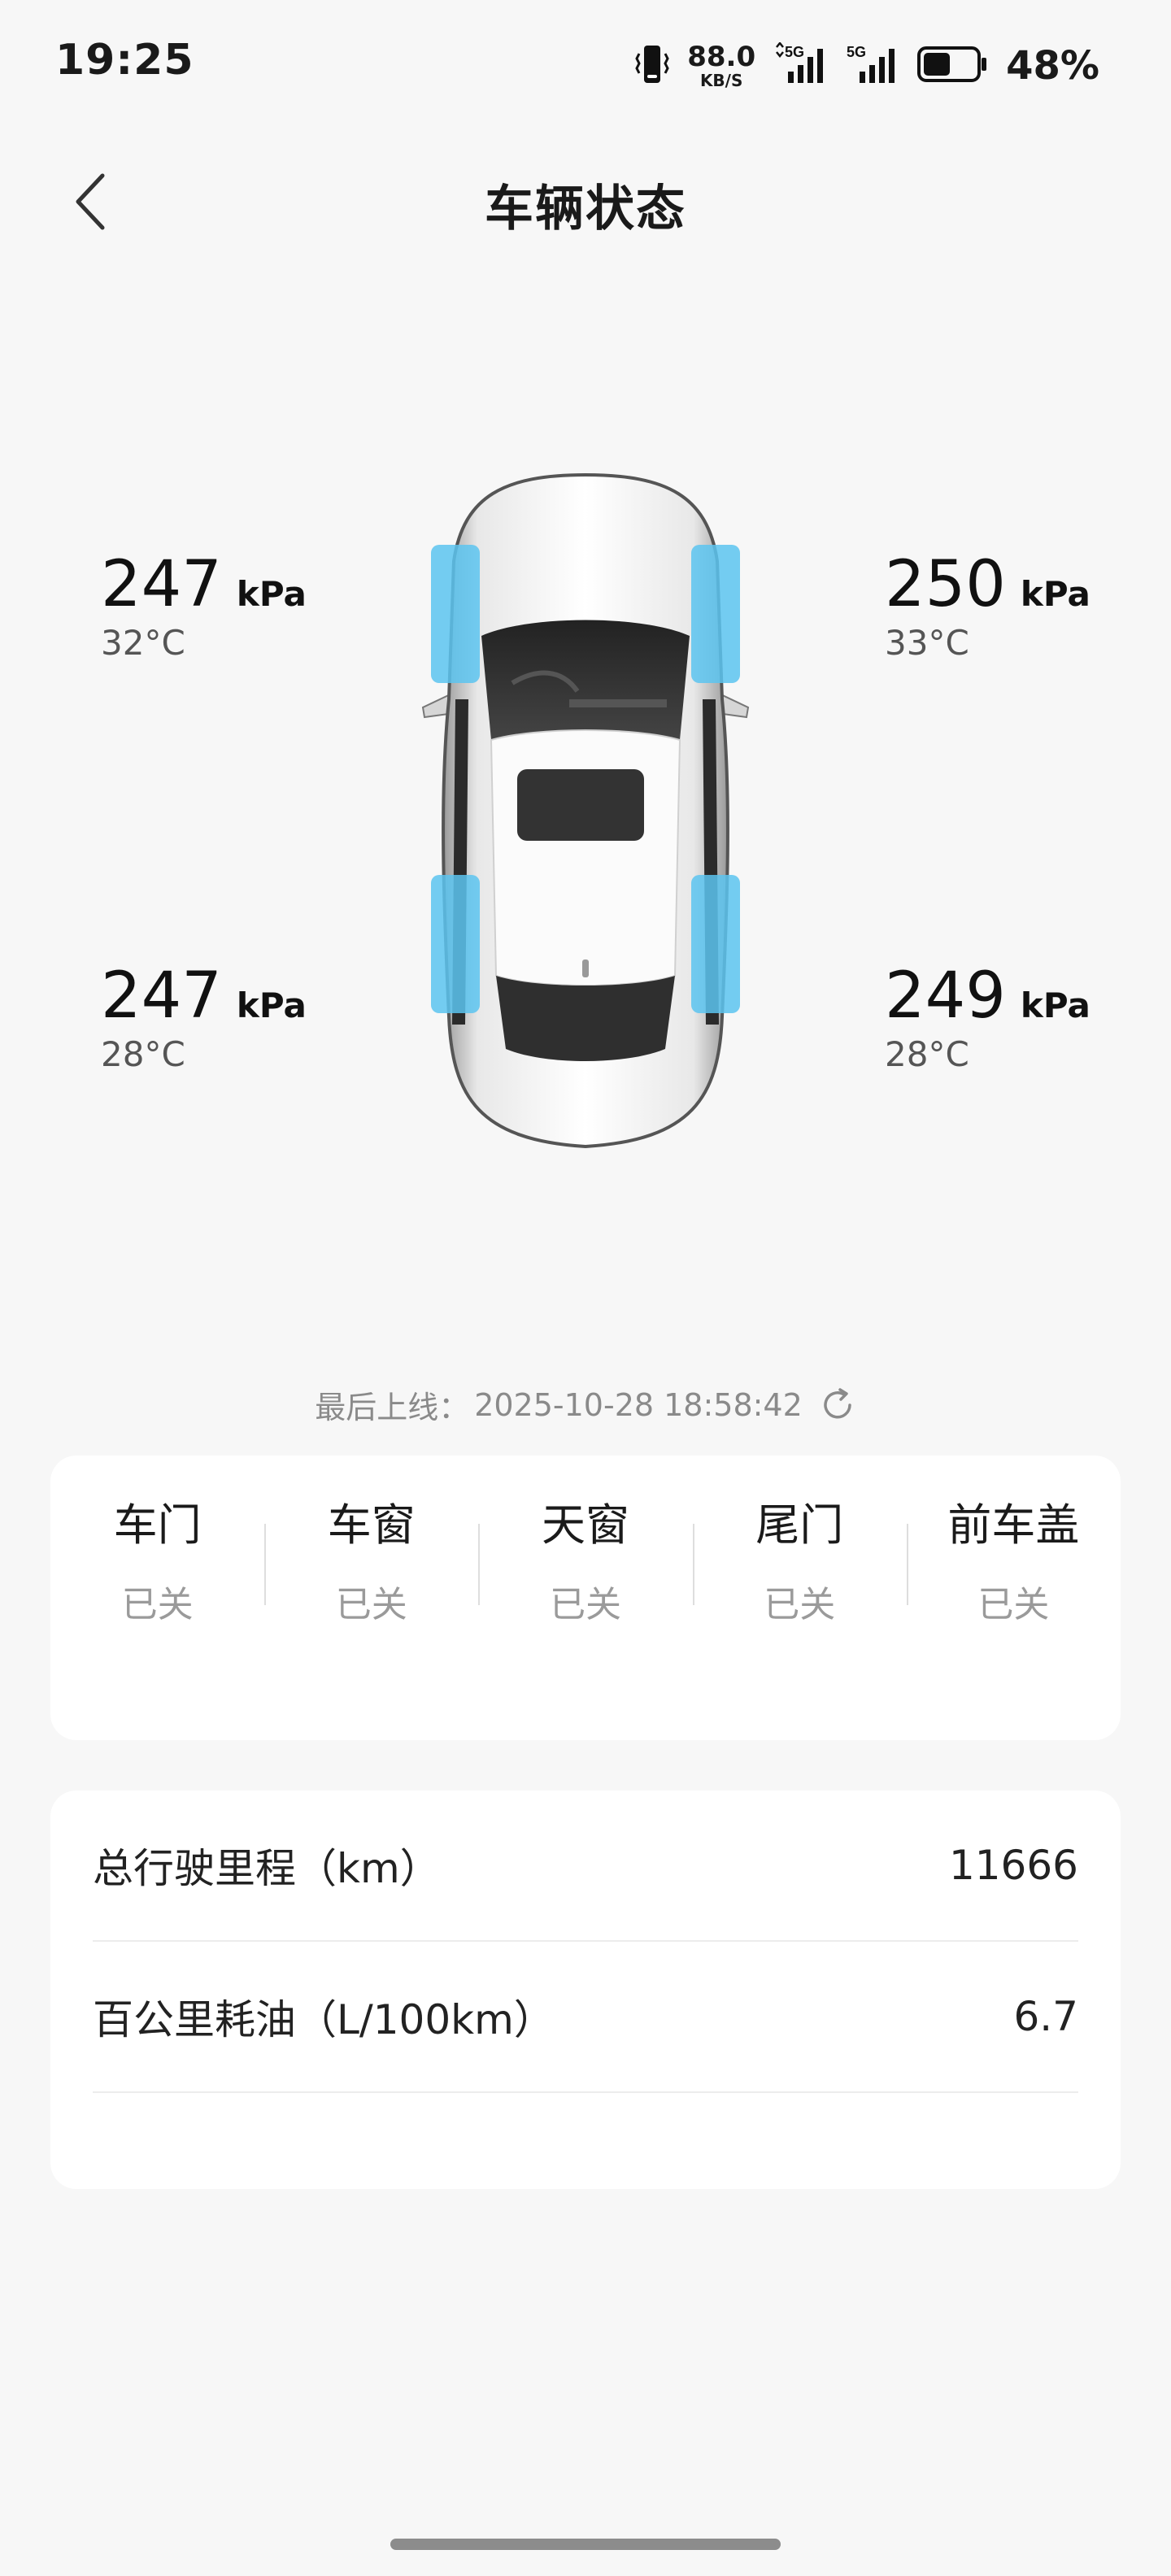 This screenshot has width=1171, height=2576. I want to click on tire-rear-right: 249 kPa 28°C, so click(1015, 1019).